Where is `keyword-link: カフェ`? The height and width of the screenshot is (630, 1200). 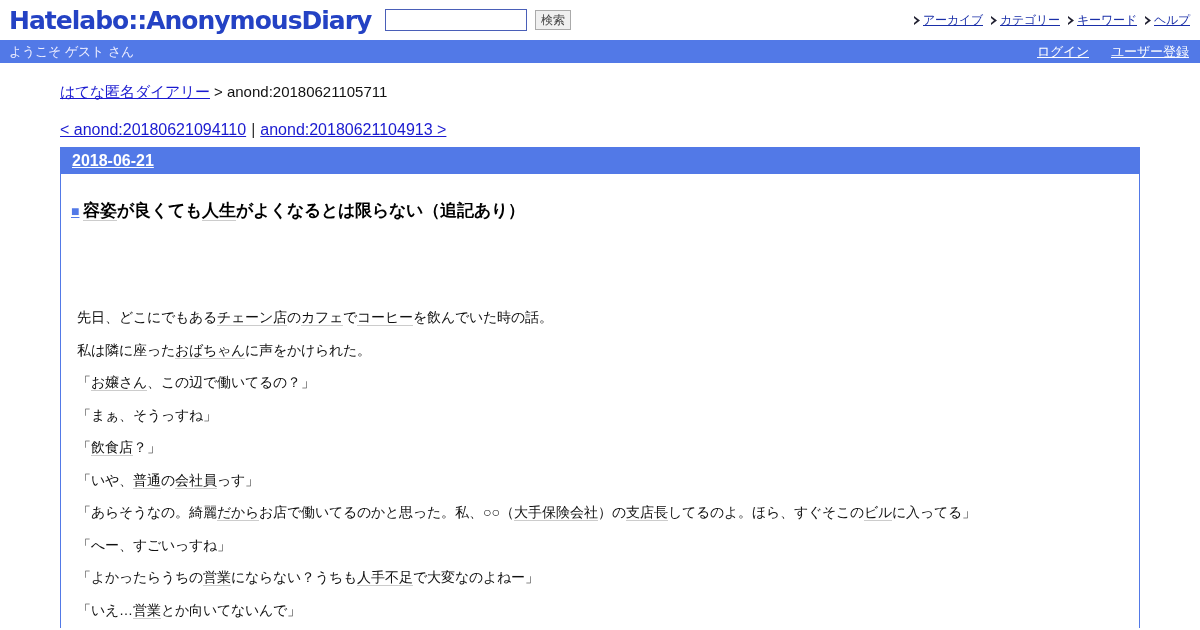 keyword-link: カフェ is located at coordinates (322, 317).